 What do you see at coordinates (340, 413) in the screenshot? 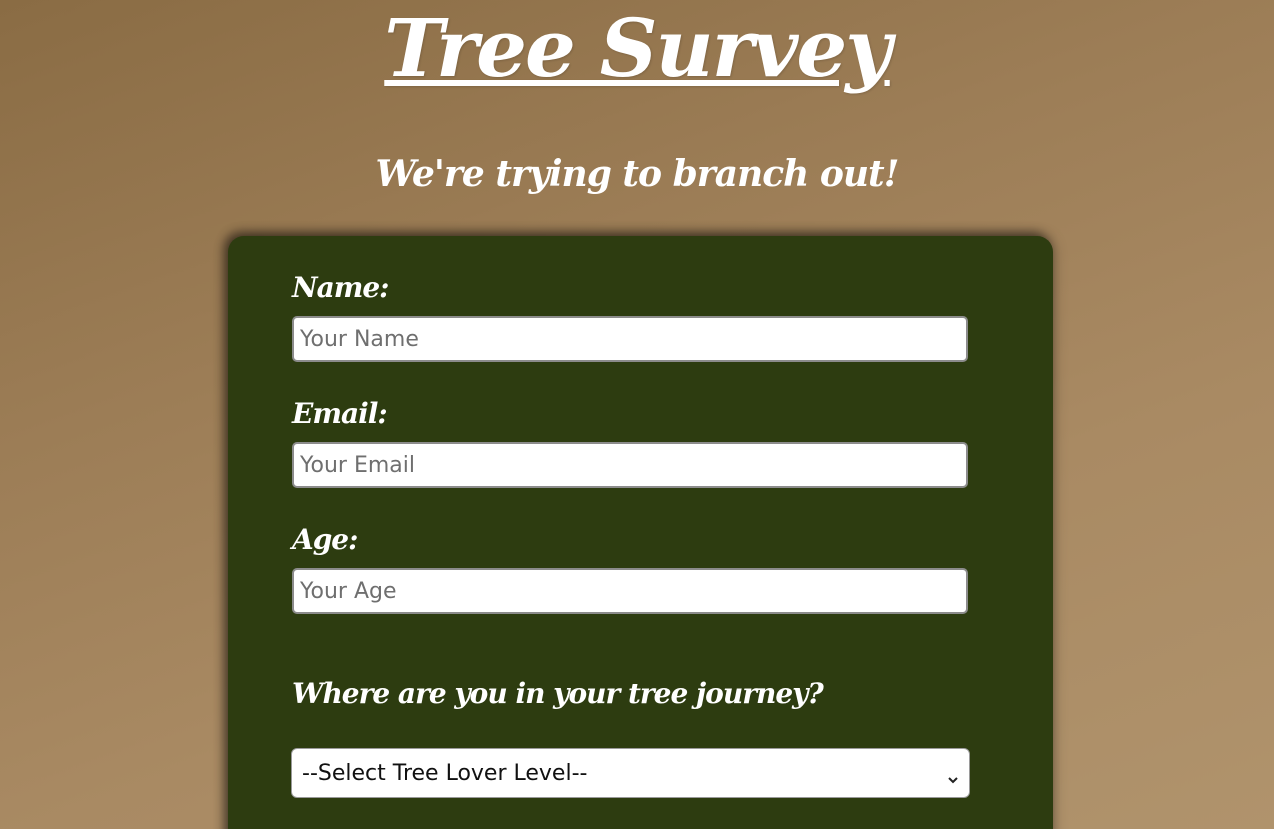
I see `email-label: Email:` at bounding box center [340, 413].